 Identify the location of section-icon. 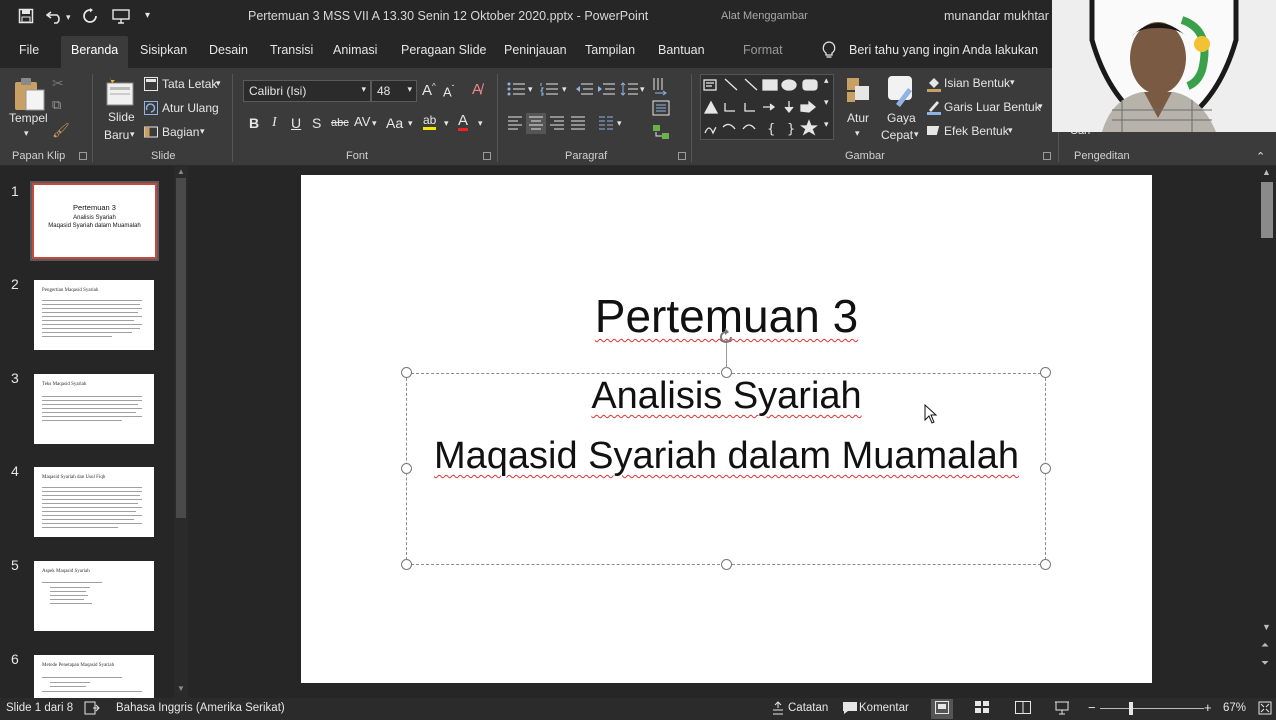
(151, 133).